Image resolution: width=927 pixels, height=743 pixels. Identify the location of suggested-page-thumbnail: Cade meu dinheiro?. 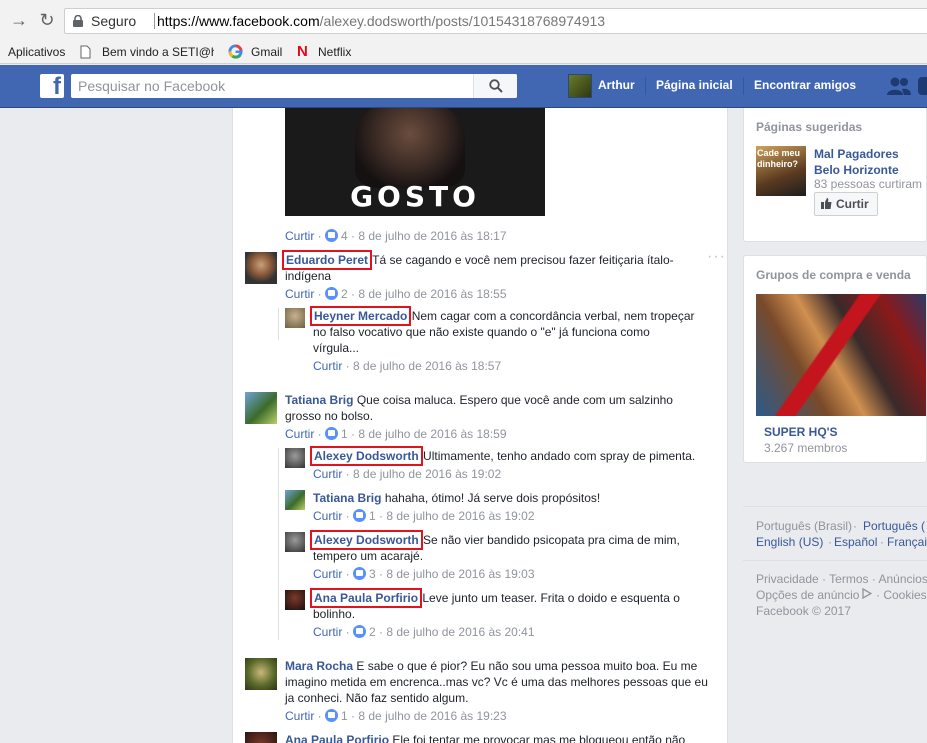
(781, 171).